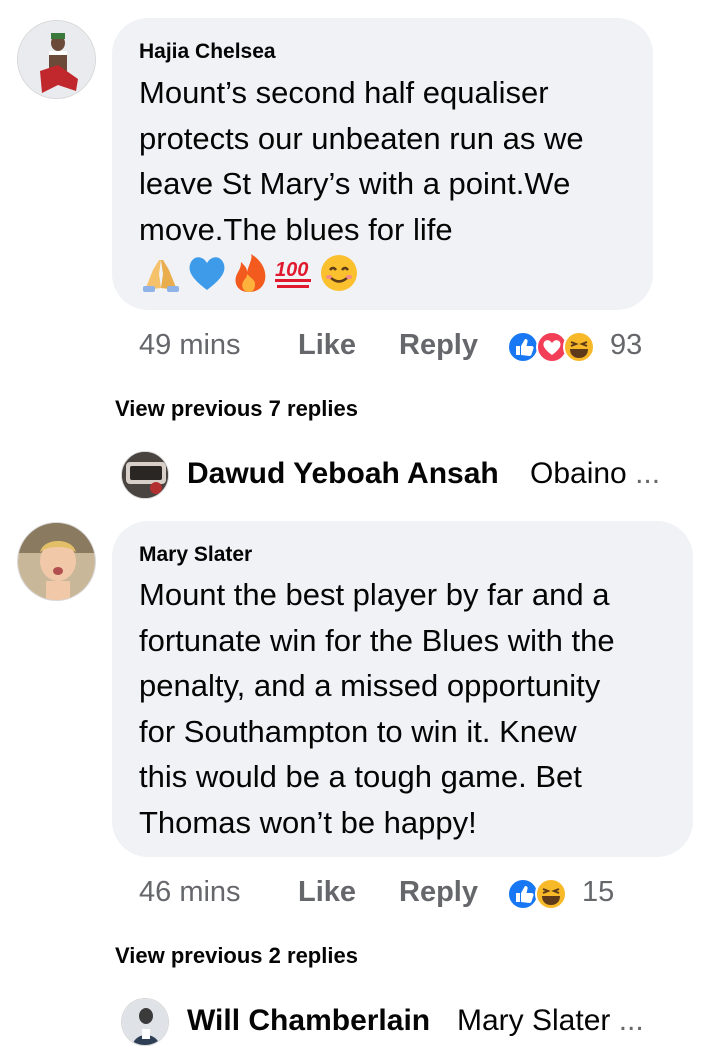 Image resolution: width=720 pixels, height=1055 pixels. What do you see at coordinates (161, 276) in the screenshot?
I see `folded-hands-icon` at bounding box center [161, 276].